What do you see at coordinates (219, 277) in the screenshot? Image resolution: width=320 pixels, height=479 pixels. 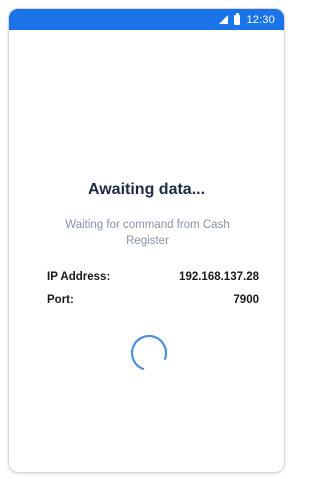 I see `ip-address-value: 192.168.137.28` at bounding box center [219, 277].